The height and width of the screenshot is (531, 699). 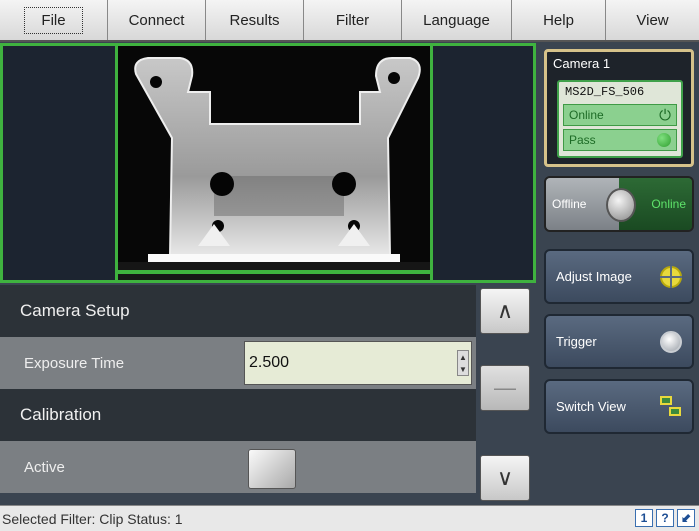 I want to click on chevron-down-icon: ∨, so click(x=505, y=477).